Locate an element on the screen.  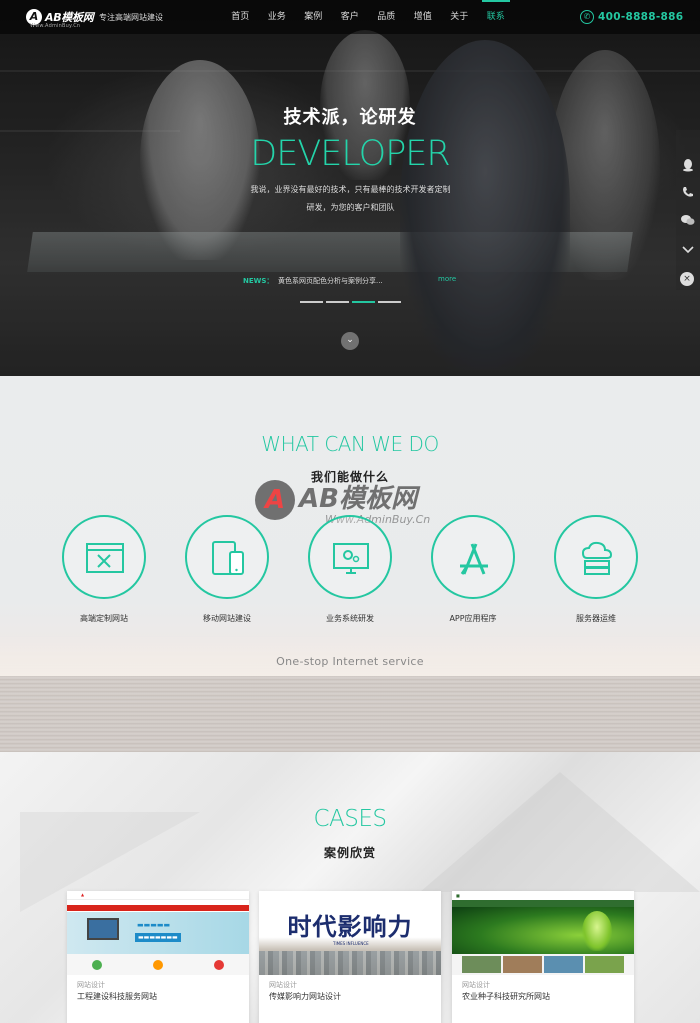
news-ticker: NEWS： 黄色系网页配色分析与案例分享... more is located at coordinates (350, 281).